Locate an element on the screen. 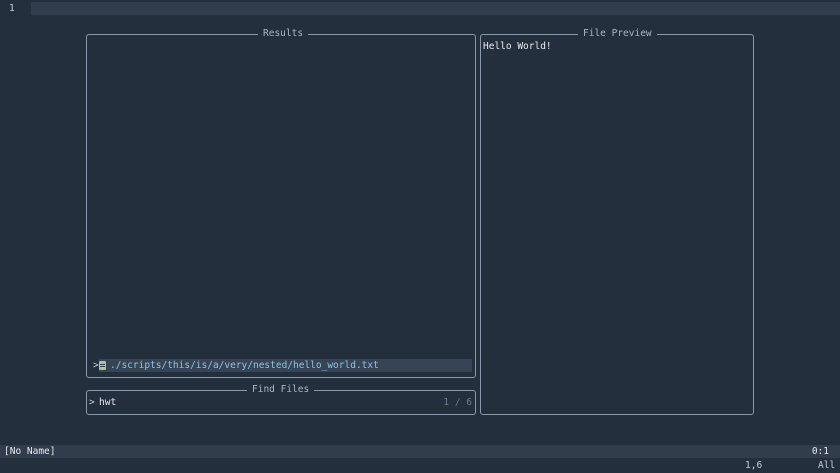 This screenshot has width=840, height=473. file-preview-title: File Preview is located at coordinates (617, 34).